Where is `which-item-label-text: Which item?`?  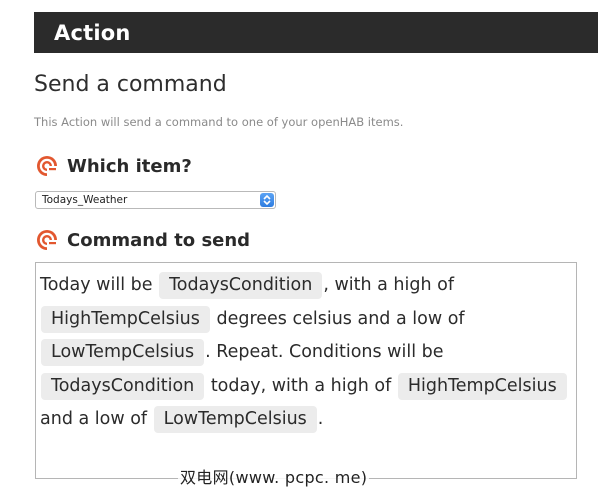 which-item-label-text: Which item? is located at coordinates (129, 166).